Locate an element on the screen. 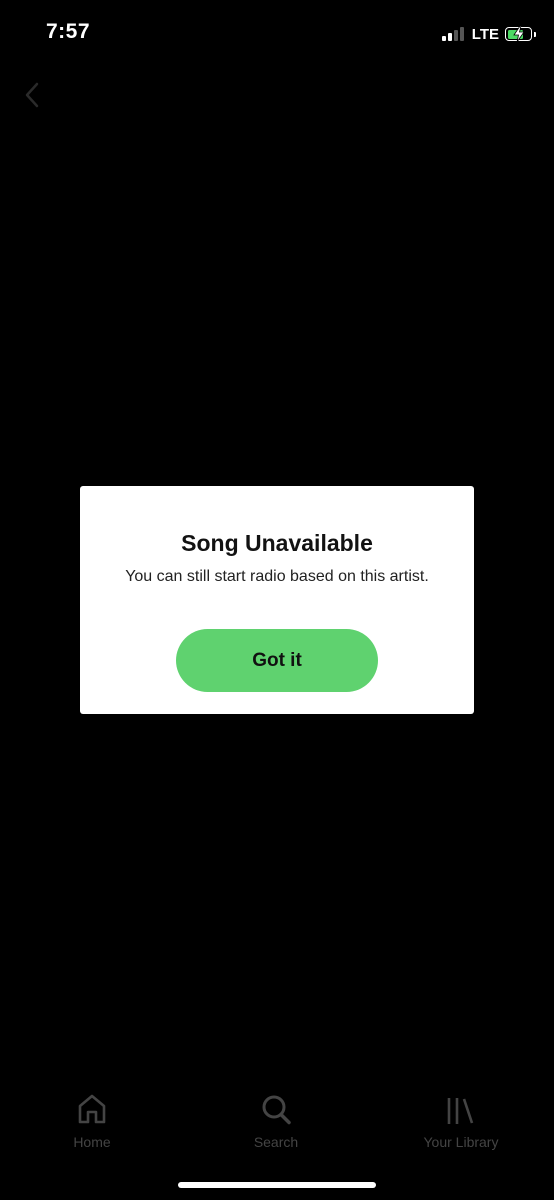  library-icon is located at coordinates (460, 1111).